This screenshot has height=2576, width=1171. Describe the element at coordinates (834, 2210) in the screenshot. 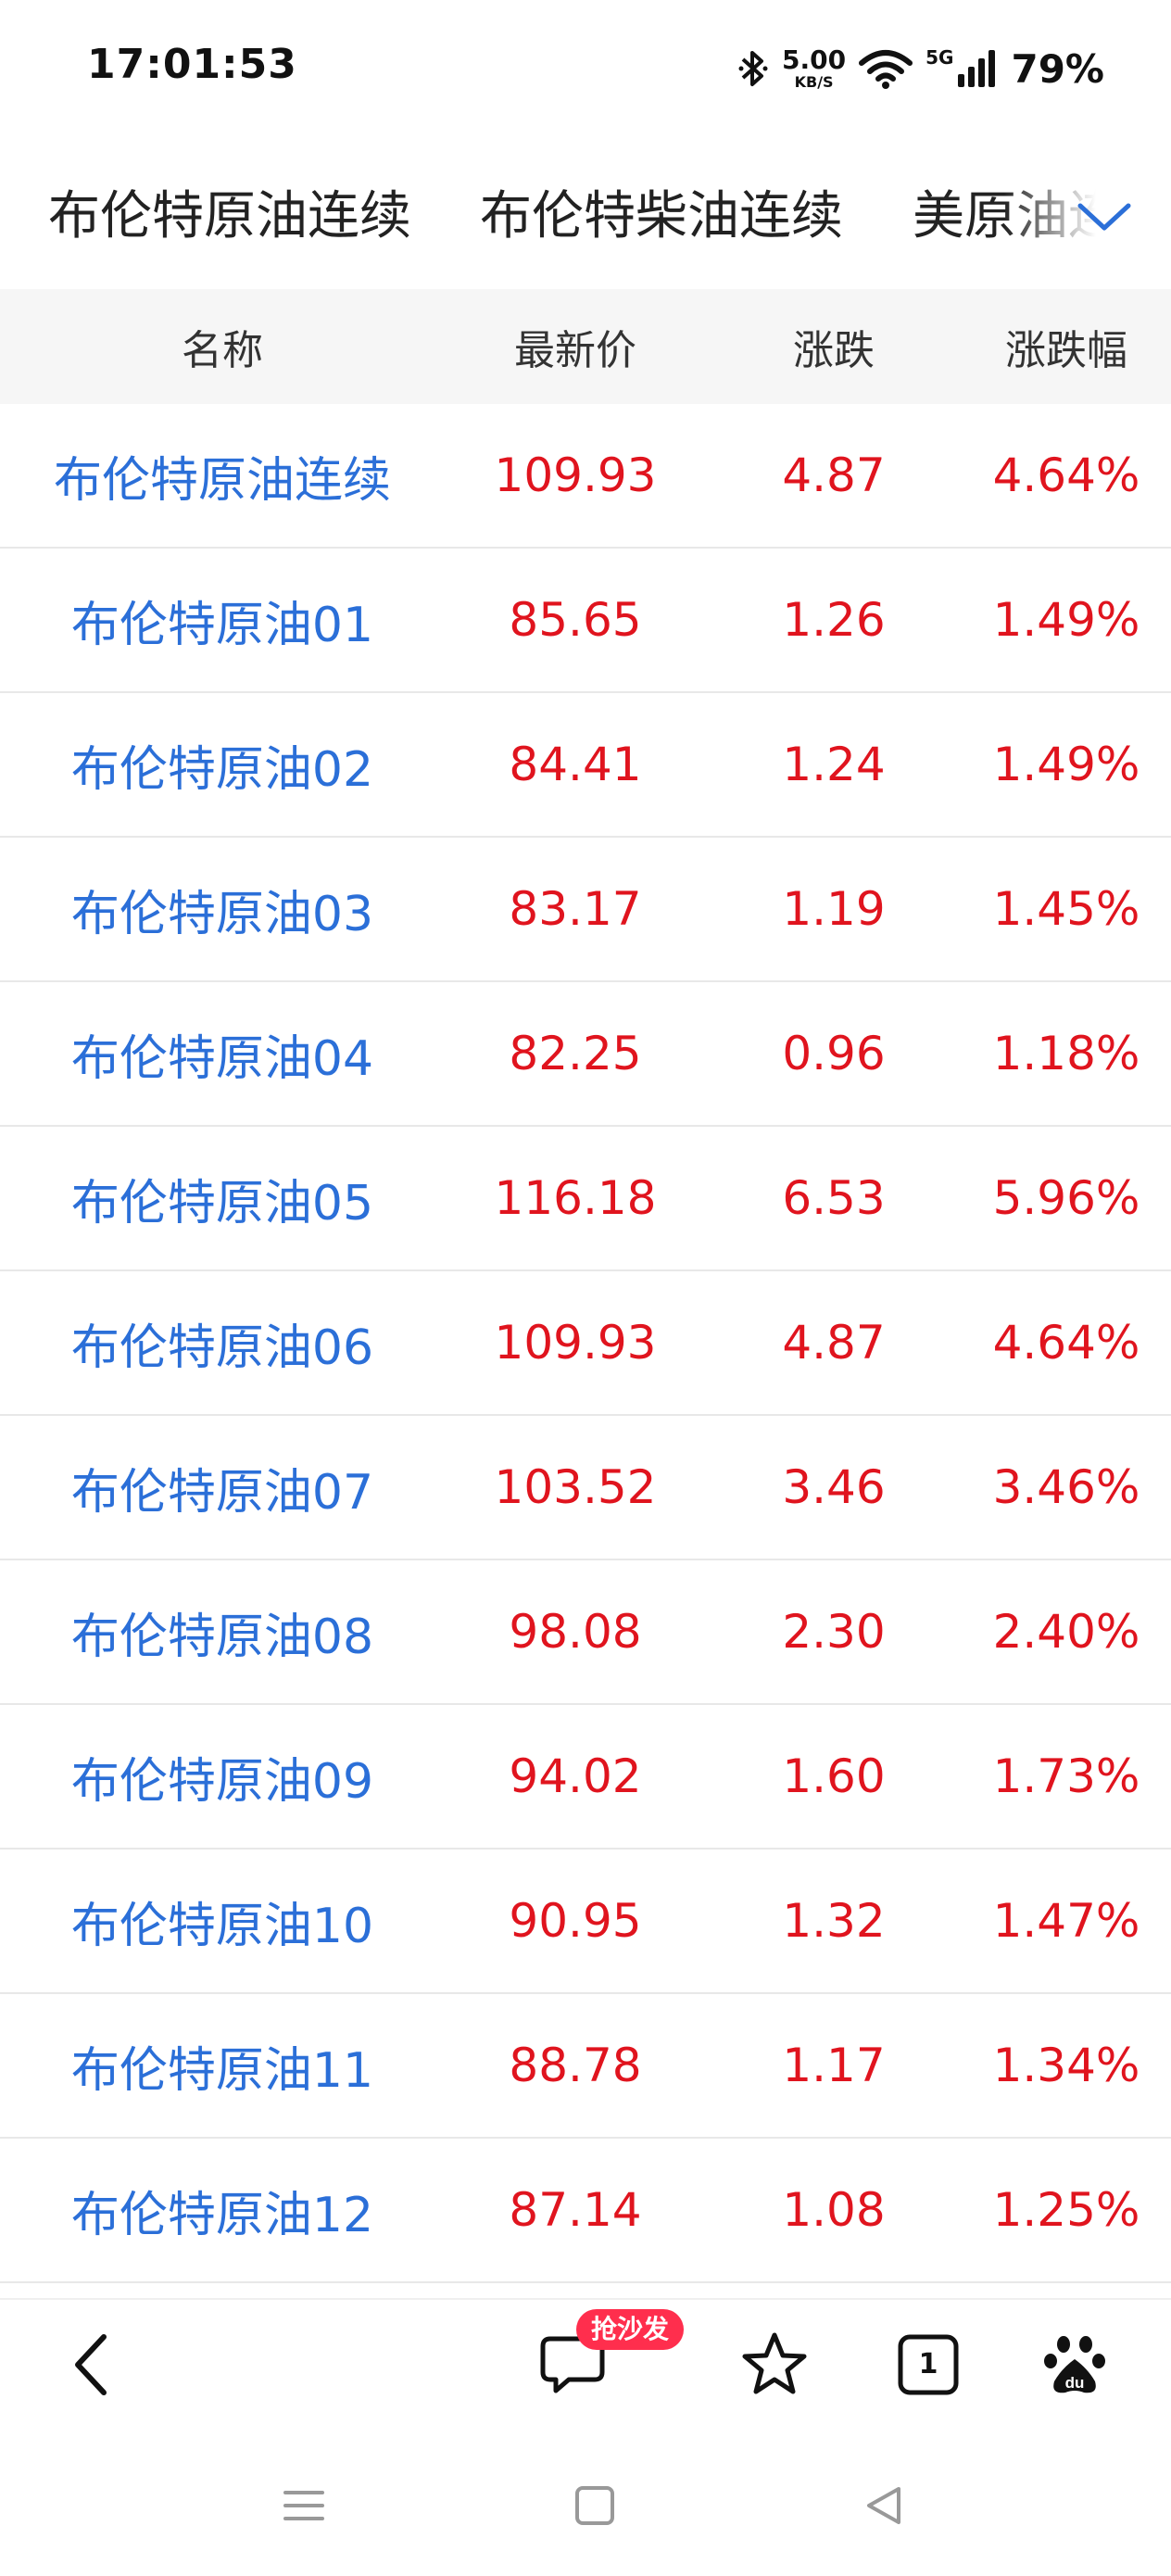

I see `row-change: 1.08` at that location.